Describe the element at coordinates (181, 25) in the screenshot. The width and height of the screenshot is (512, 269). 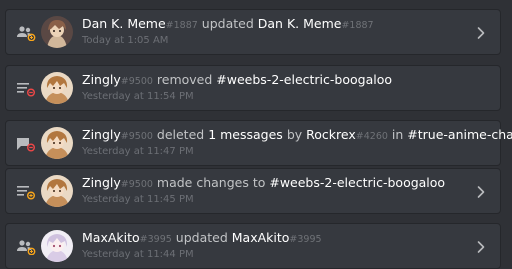
I see `user-discriminator: #1887` at that location.